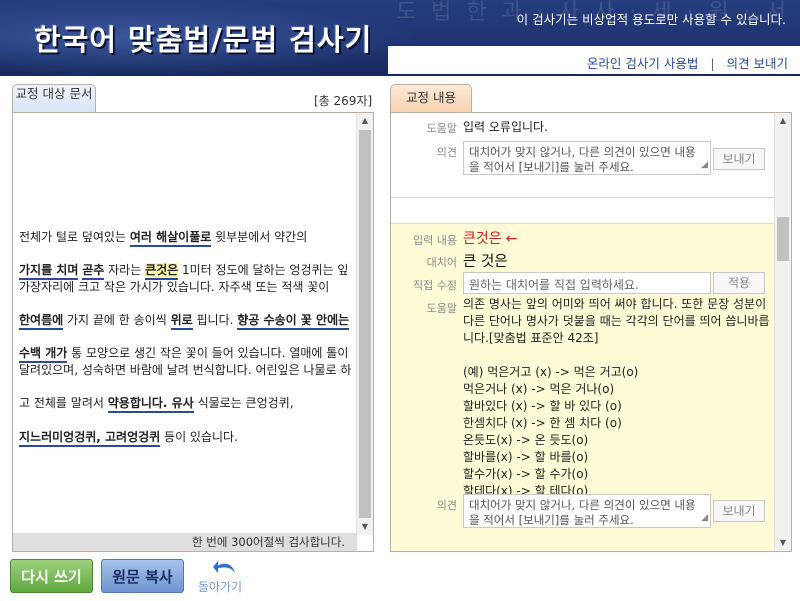 The image size is (800, 601). Describe the element at coordinates (220, 577) in the screenshot. I see `back-button: 돌아가기` at that location.